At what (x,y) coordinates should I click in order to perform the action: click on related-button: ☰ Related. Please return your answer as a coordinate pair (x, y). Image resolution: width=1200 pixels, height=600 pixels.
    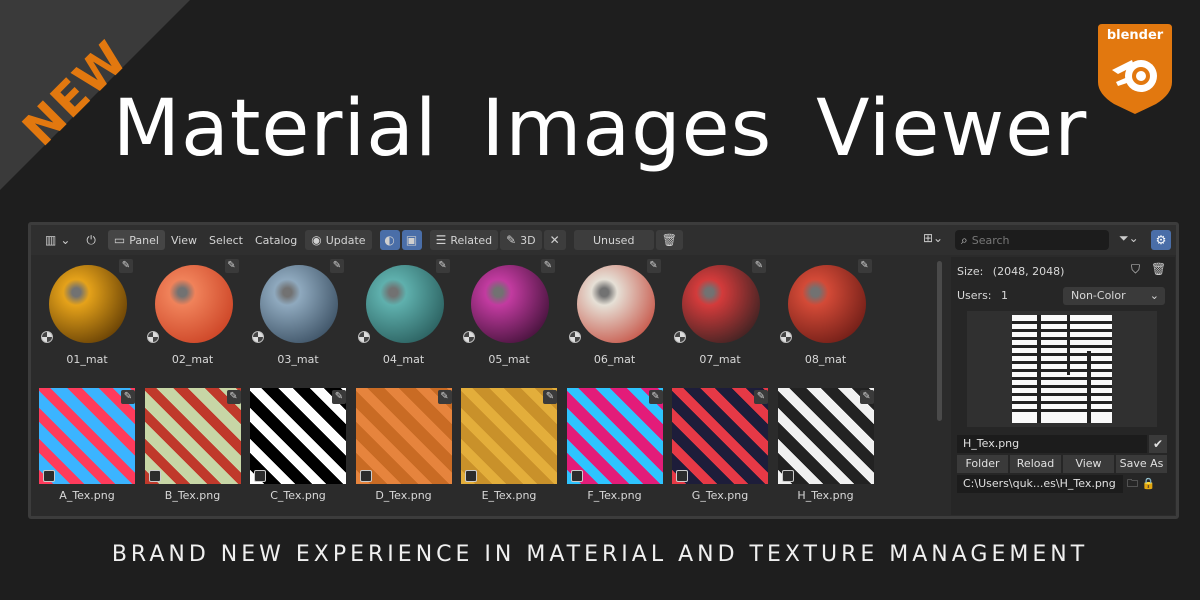
    Looking at the image, I should click on (464, 240).